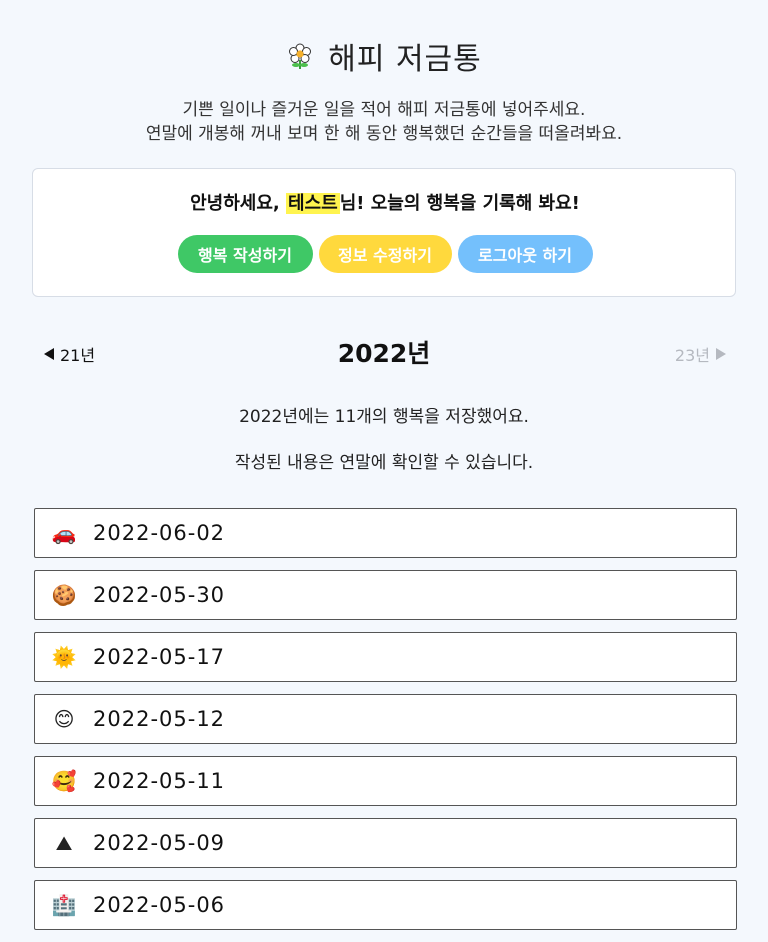 The height and width of the screenshot is (942, 768). Describe the element at coordinates (159, 595) in the screenshot. I see `entry-date: 2022-05-30` at that location.